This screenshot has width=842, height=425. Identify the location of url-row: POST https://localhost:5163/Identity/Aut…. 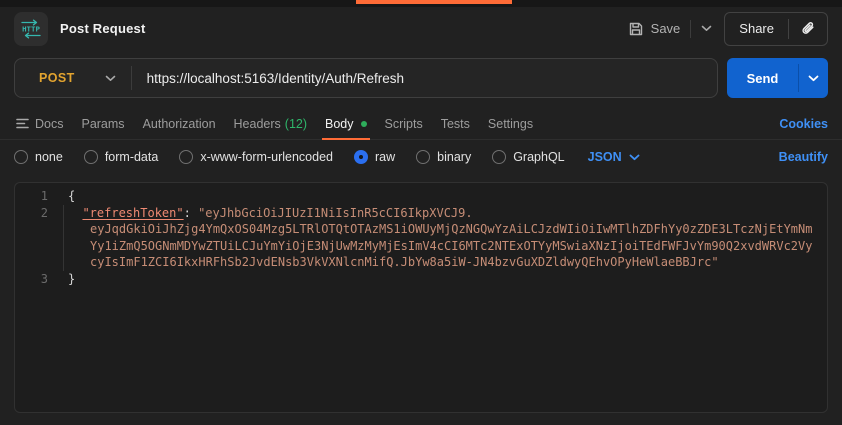
(421, 78).